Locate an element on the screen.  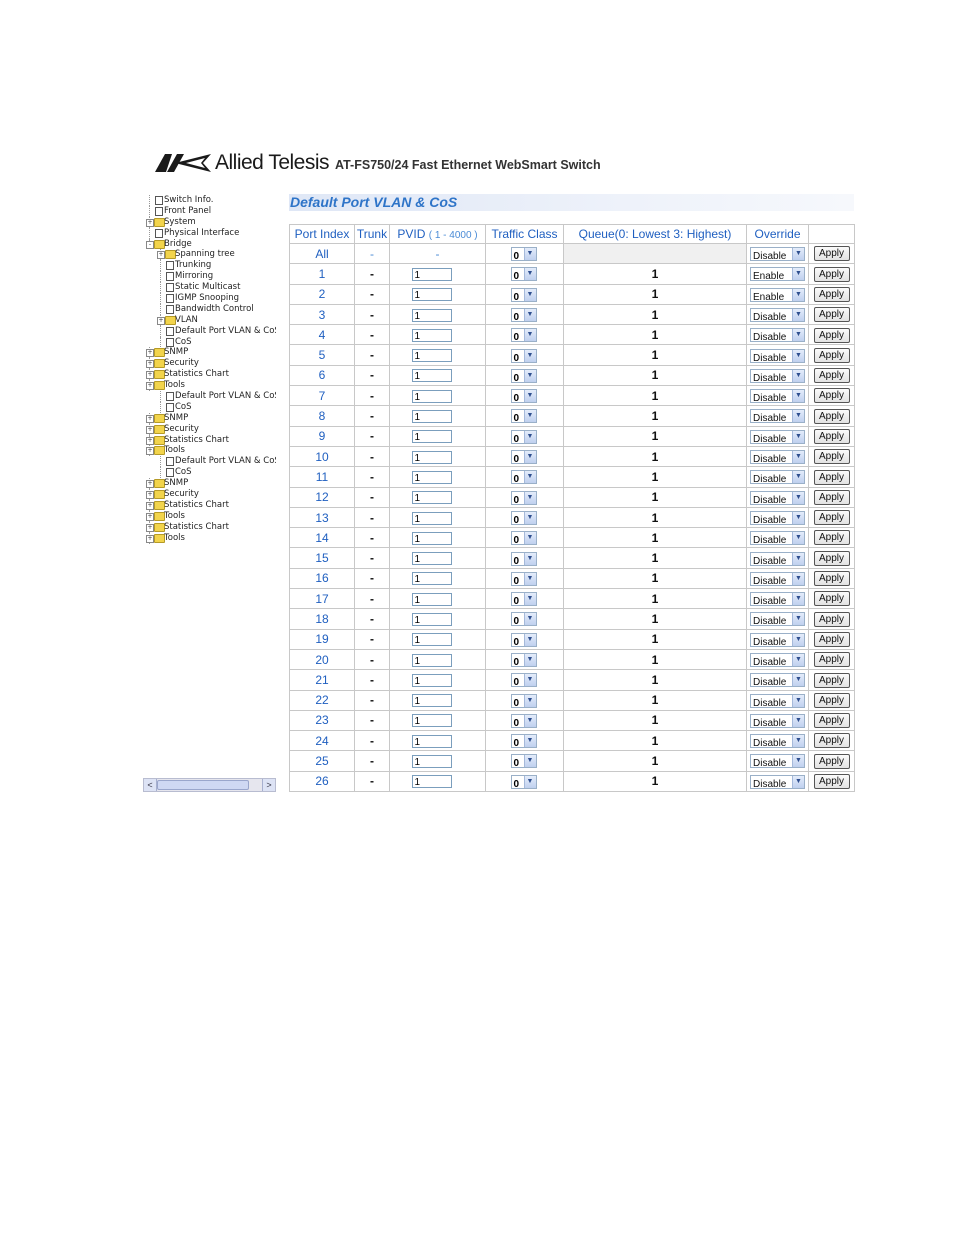
tree-item: + System is located at coordinates (209, 222).